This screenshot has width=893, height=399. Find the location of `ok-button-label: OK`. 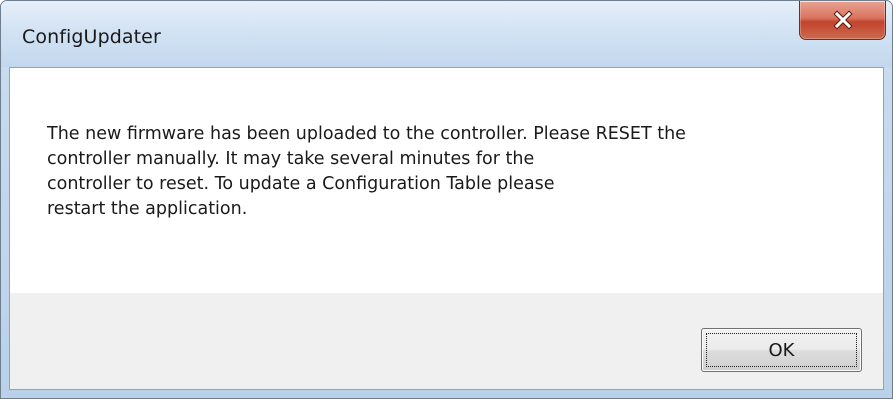

ok-button-label: OK is located at coordinates (781, 350).